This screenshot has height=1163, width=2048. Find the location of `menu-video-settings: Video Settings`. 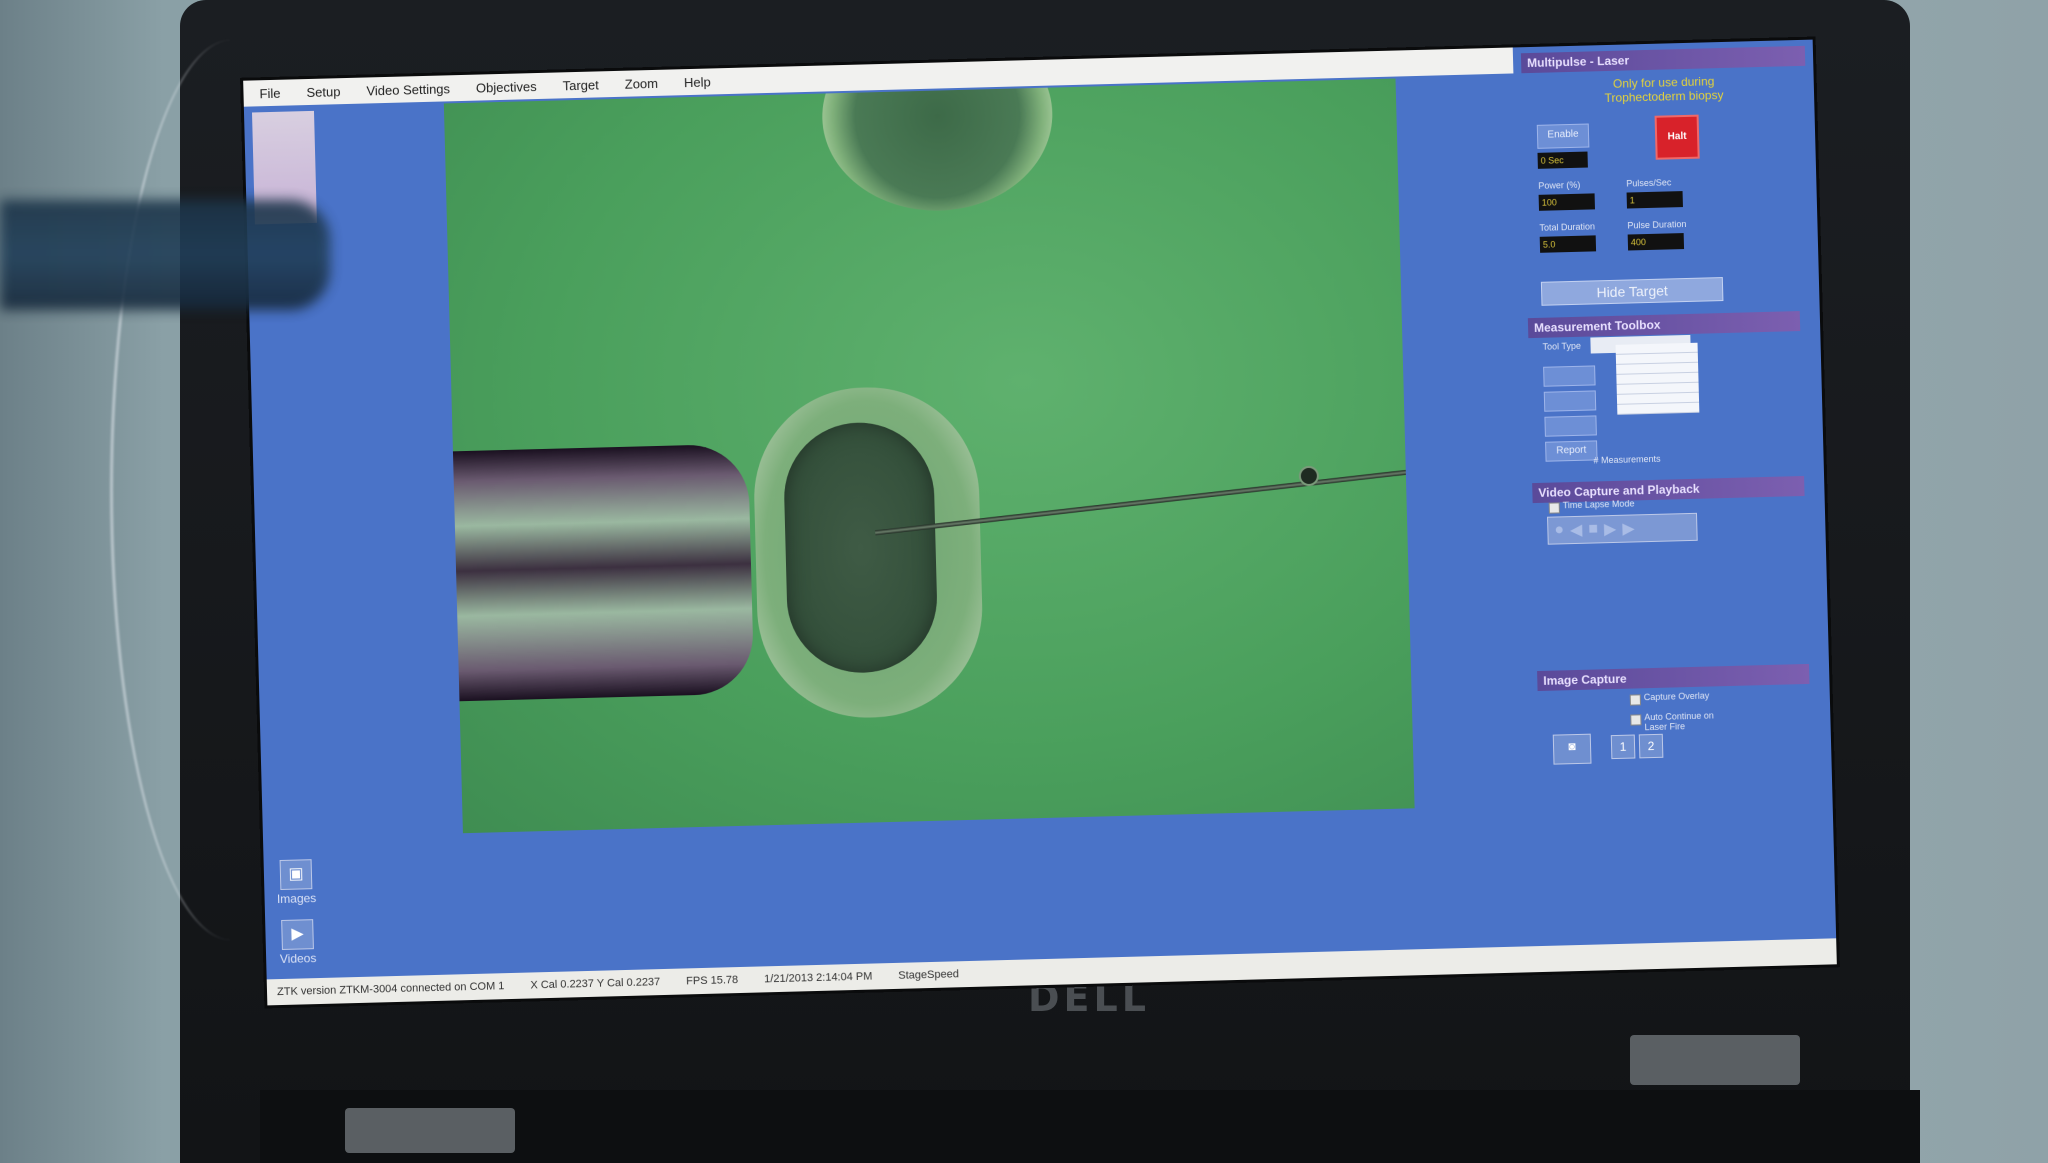

menu-video-settings: Video Settings is located at coordinates (408, 89).